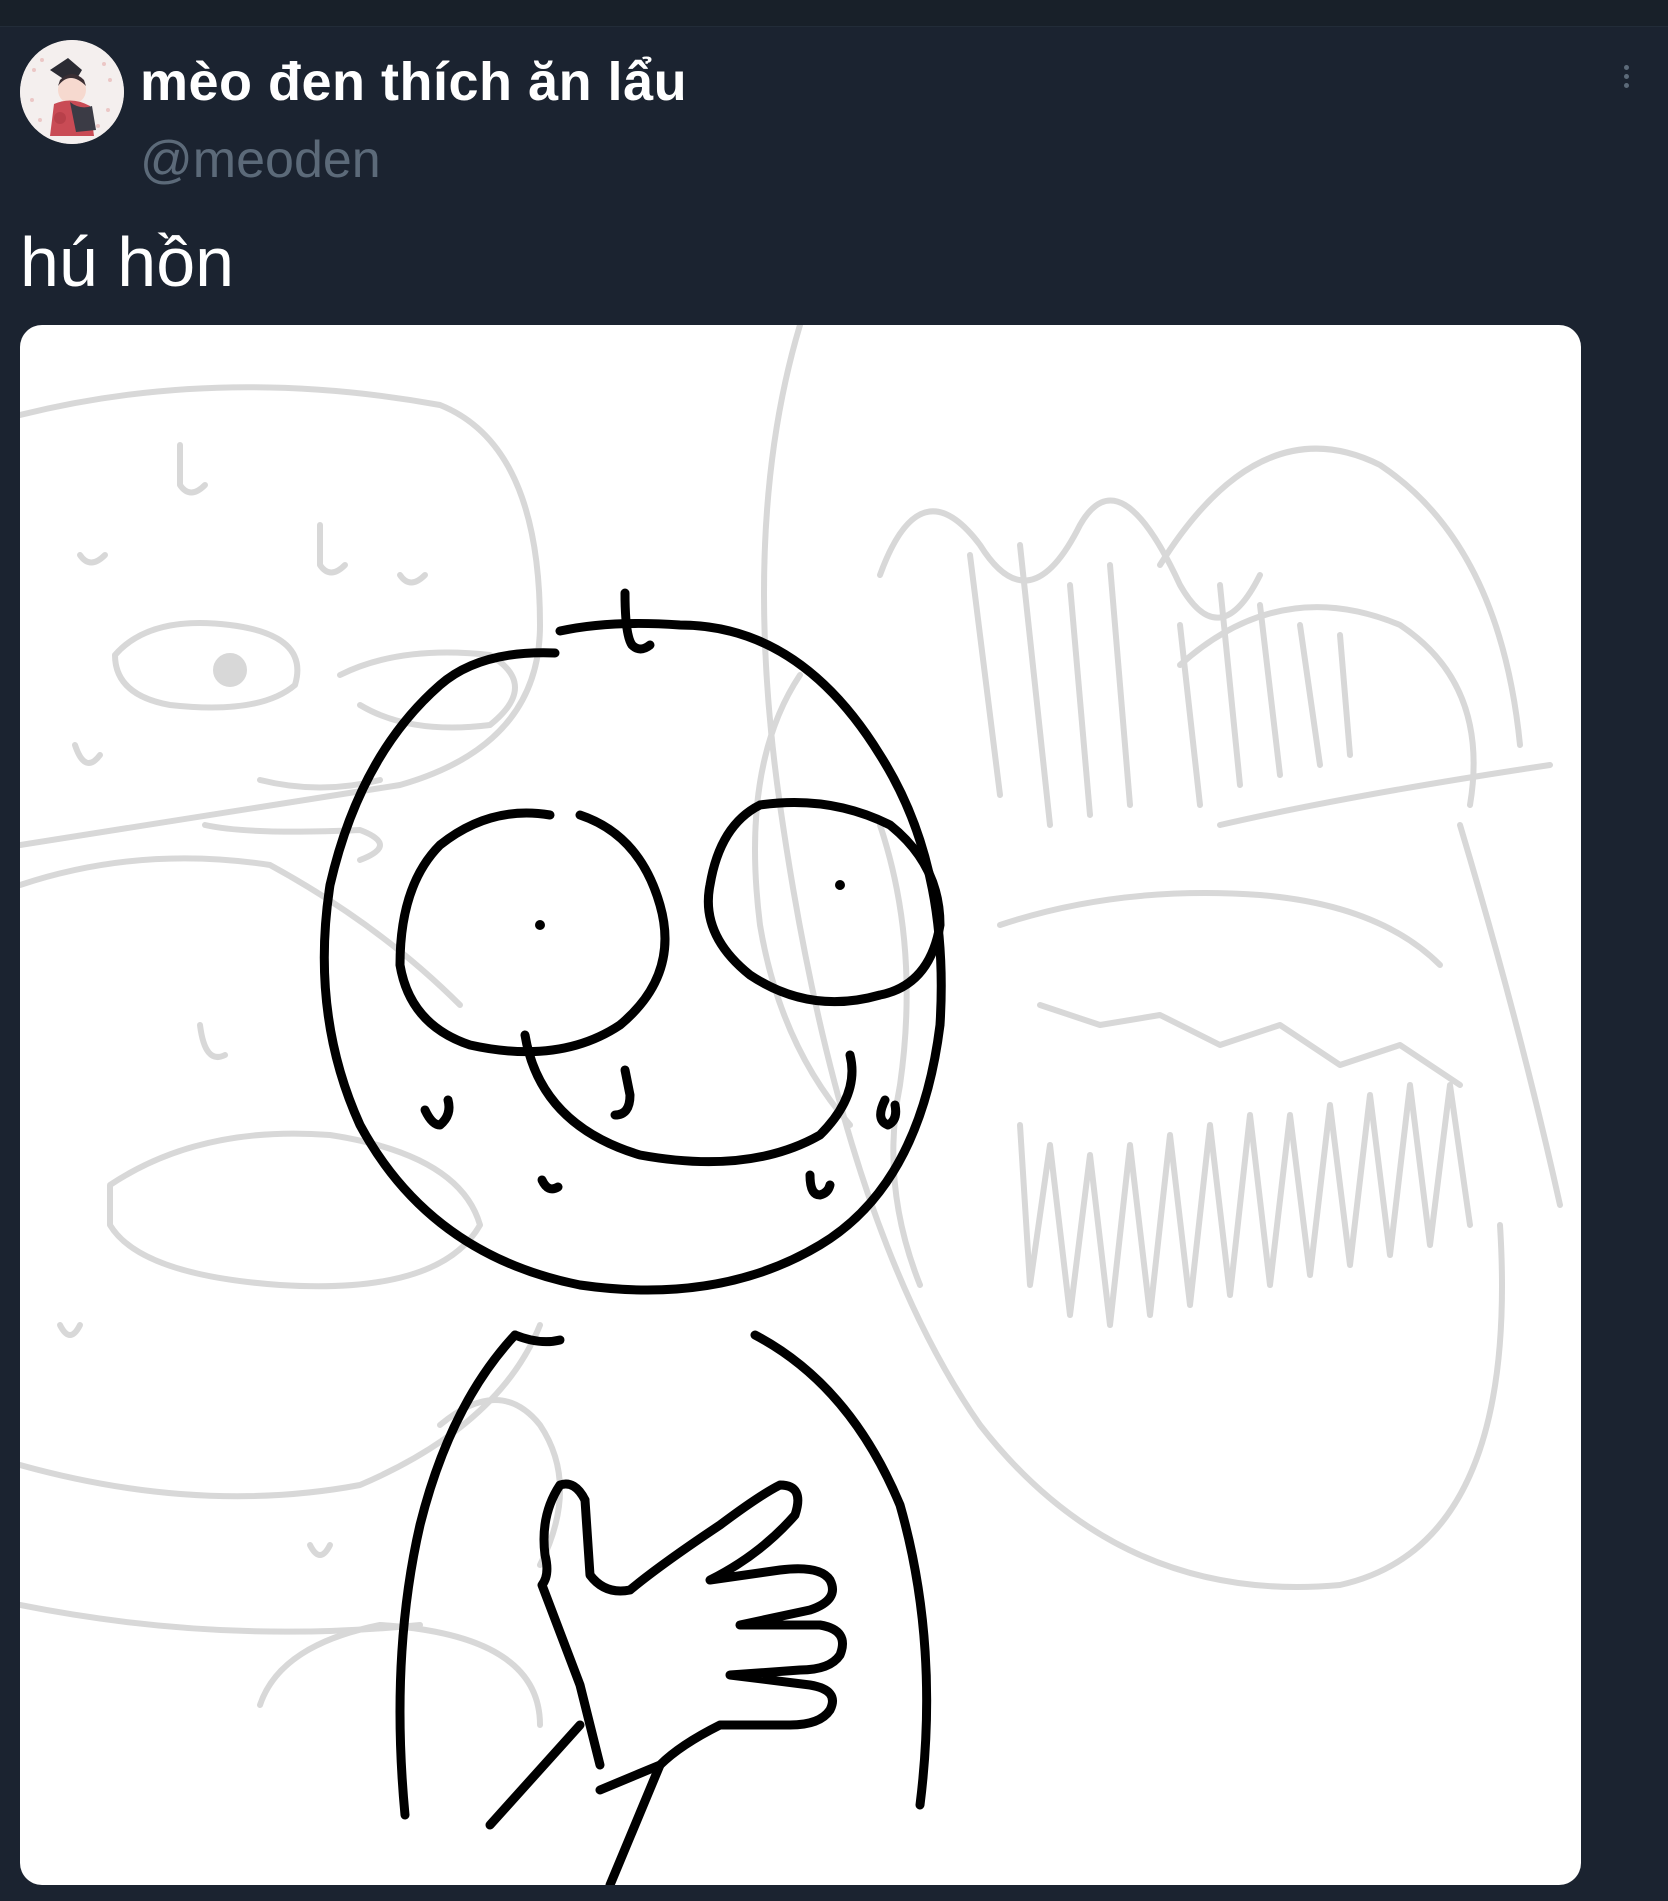  I want to click on avatar, so click(72, 92).